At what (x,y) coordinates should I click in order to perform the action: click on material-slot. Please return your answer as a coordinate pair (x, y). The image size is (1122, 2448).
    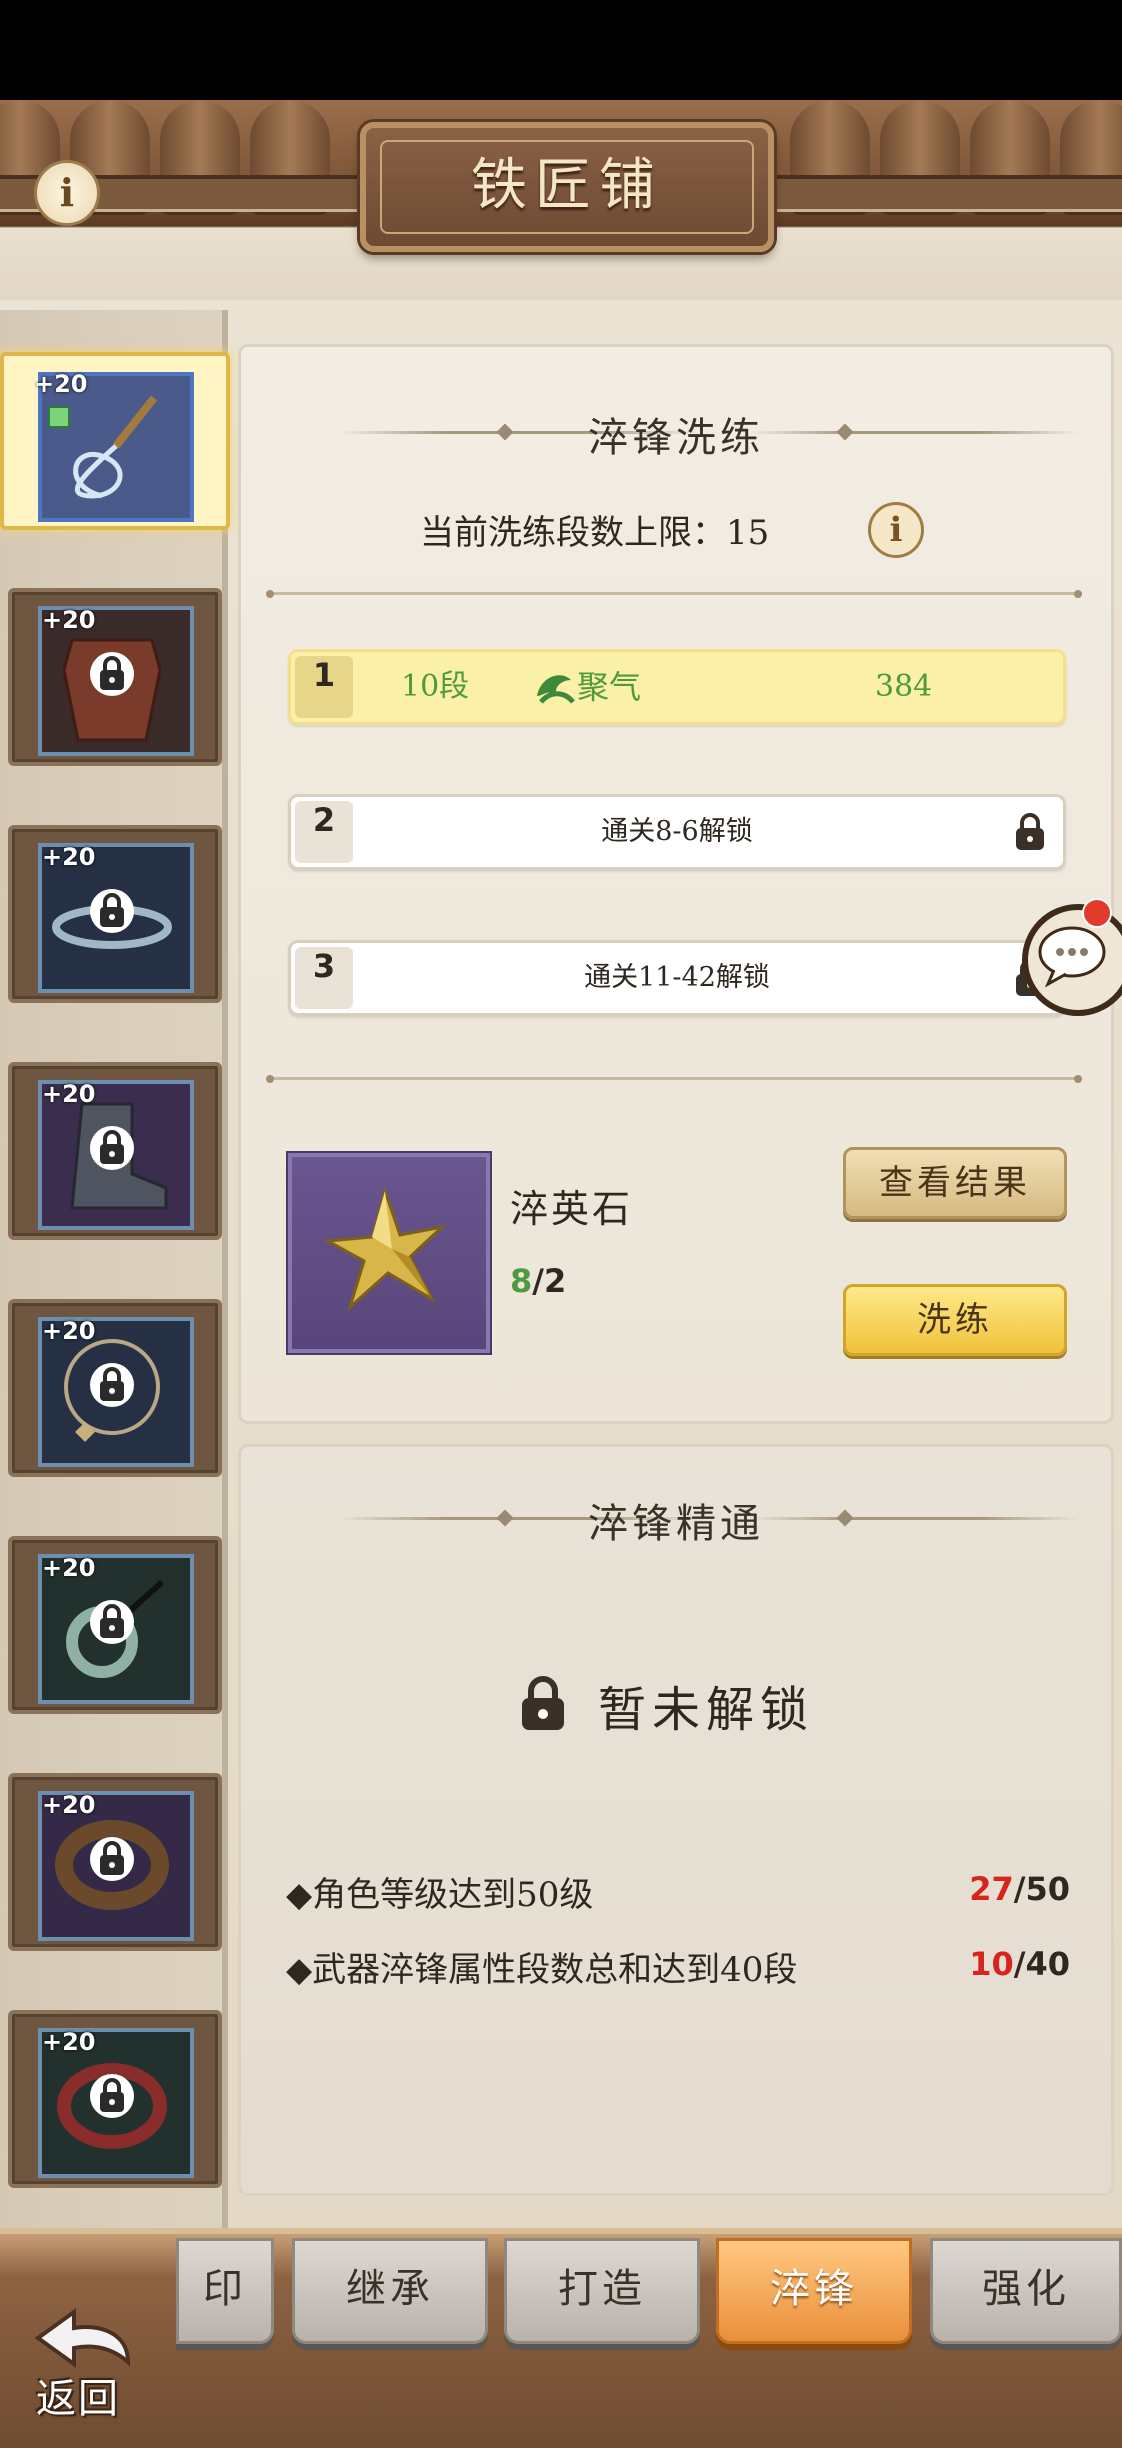
    Looking at the image, I should click on (389, 1253).